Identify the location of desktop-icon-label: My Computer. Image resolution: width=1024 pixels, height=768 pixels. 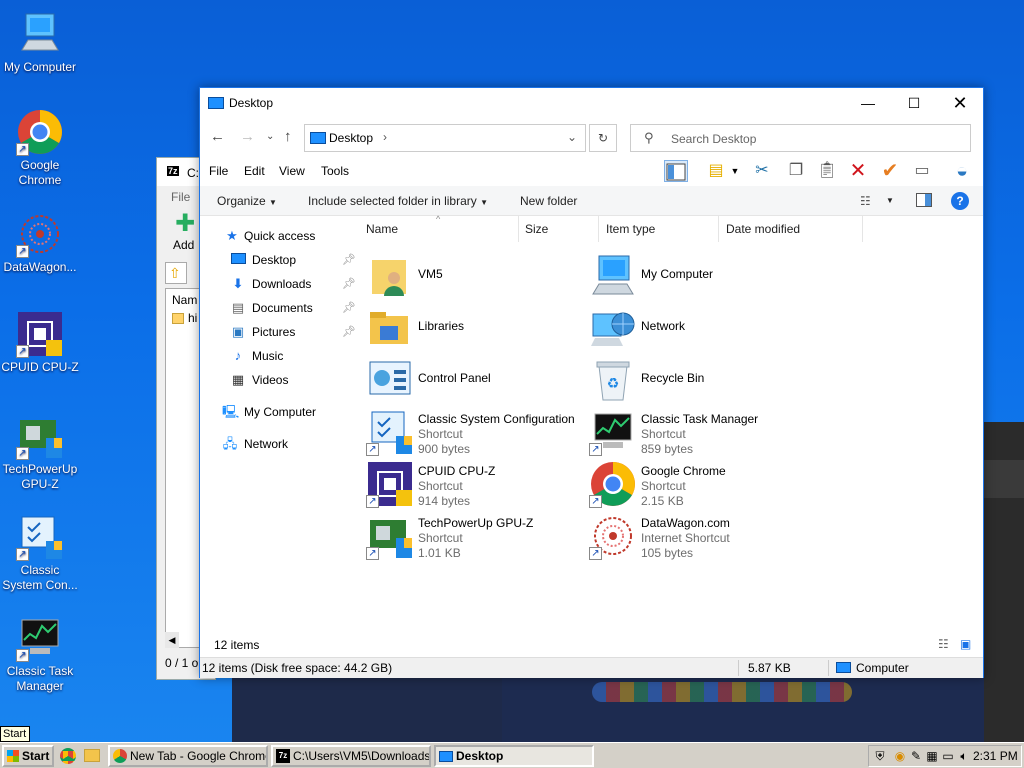
(40, 67).